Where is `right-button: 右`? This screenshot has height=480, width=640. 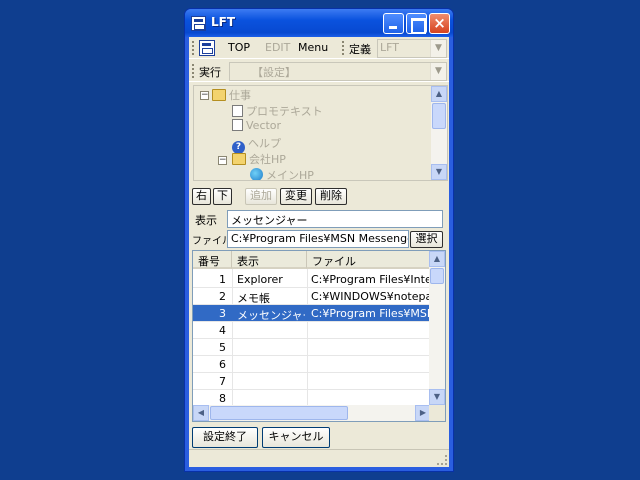 right-button: 右 is located at coordinates (201, 196).